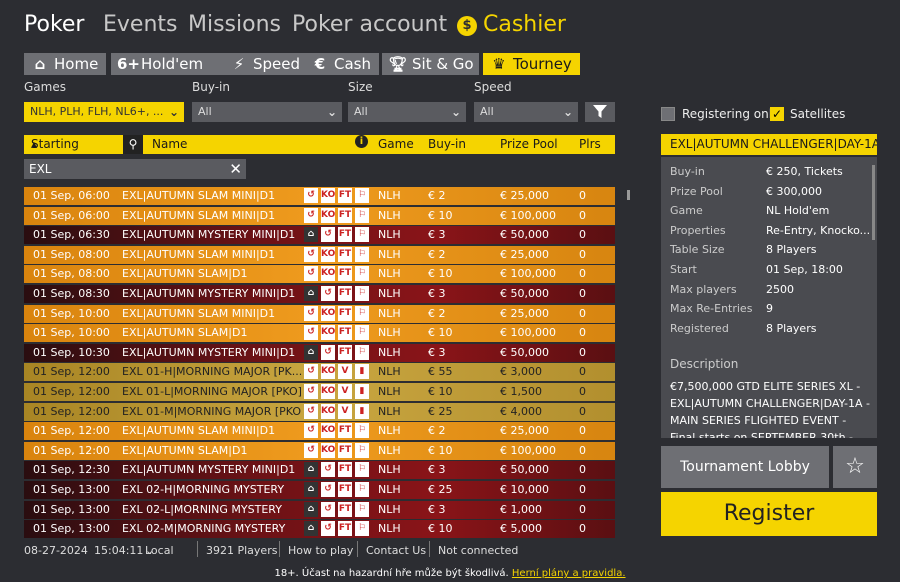  Describe the element at coordinates (855, 467) in the screenshot. I see `favorite-button: ☆` at that location.